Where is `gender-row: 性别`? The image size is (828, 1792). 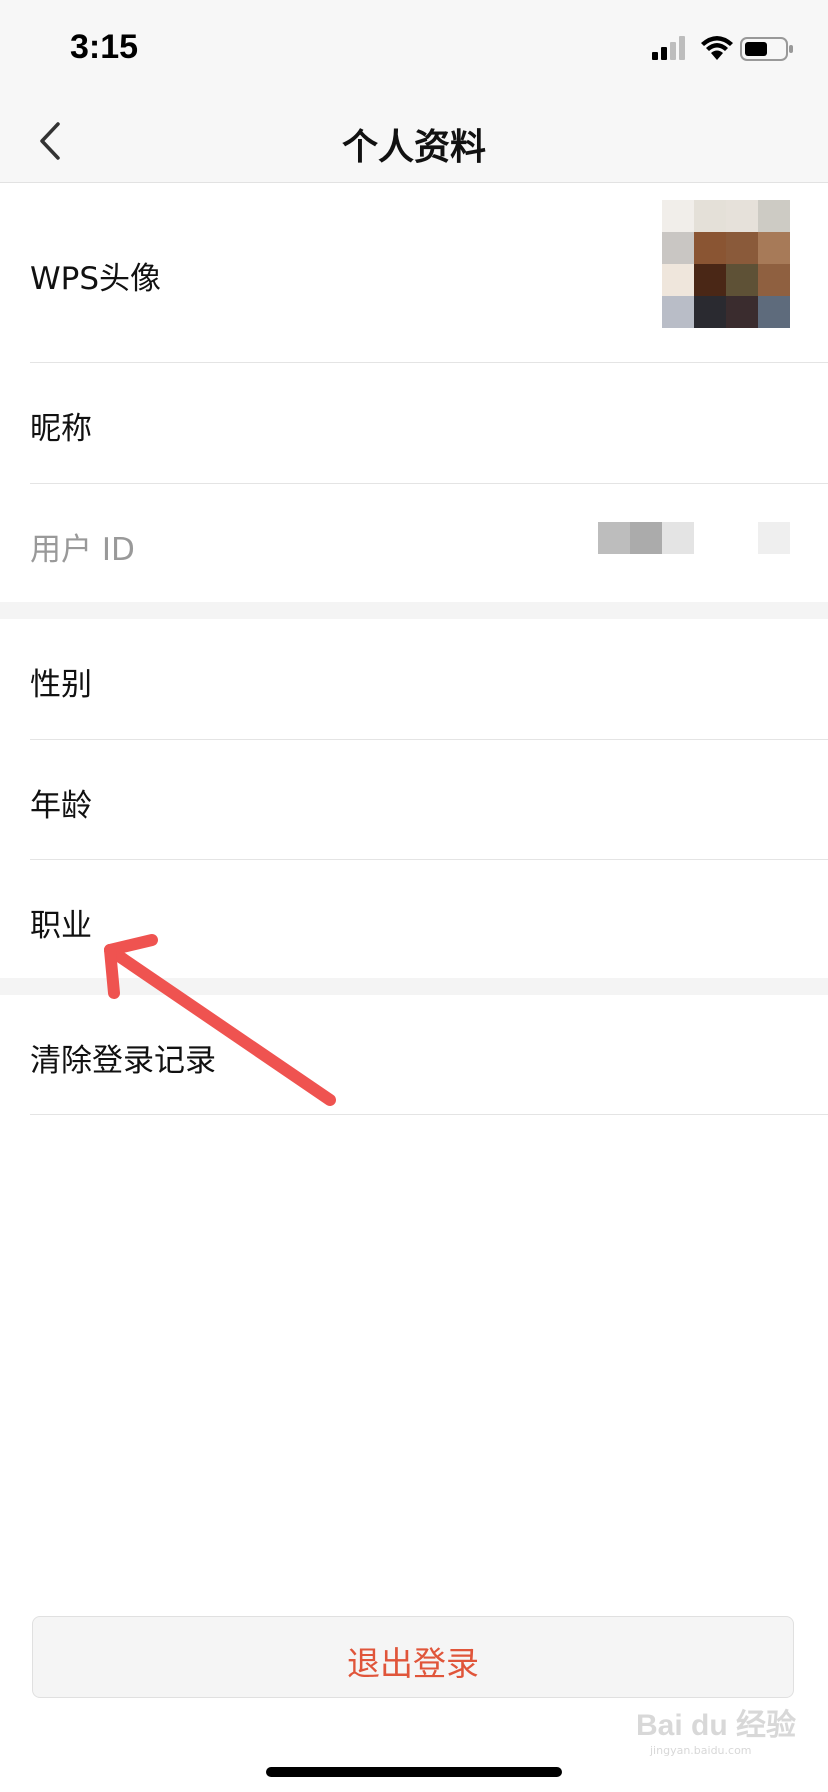 gender-row: 性别 is located at coordinates (414, 679).